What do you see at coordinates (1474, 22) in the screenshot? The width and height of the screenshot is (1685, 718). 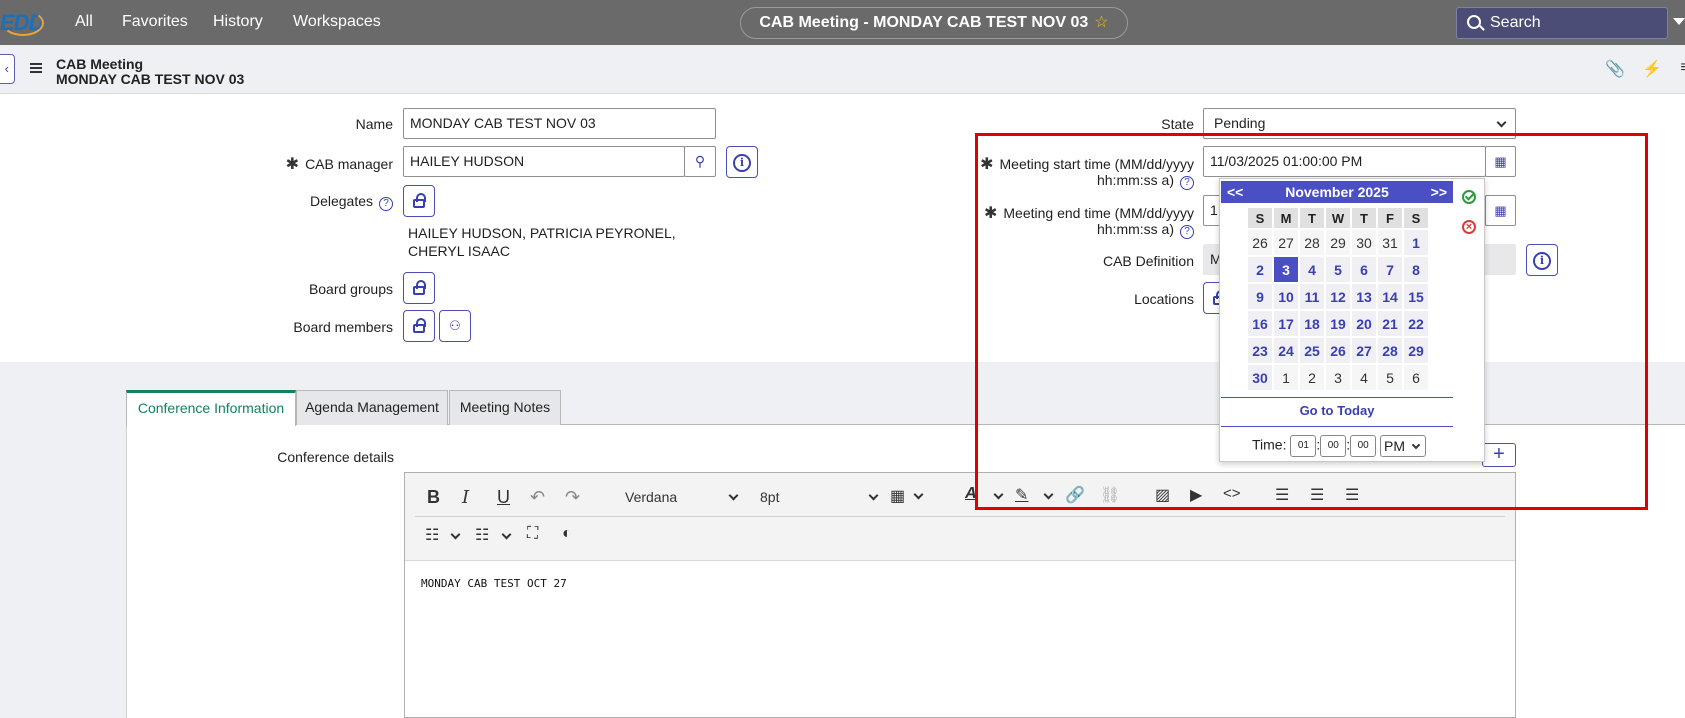 I see `search-icon` at bounding box center [1474, 22].